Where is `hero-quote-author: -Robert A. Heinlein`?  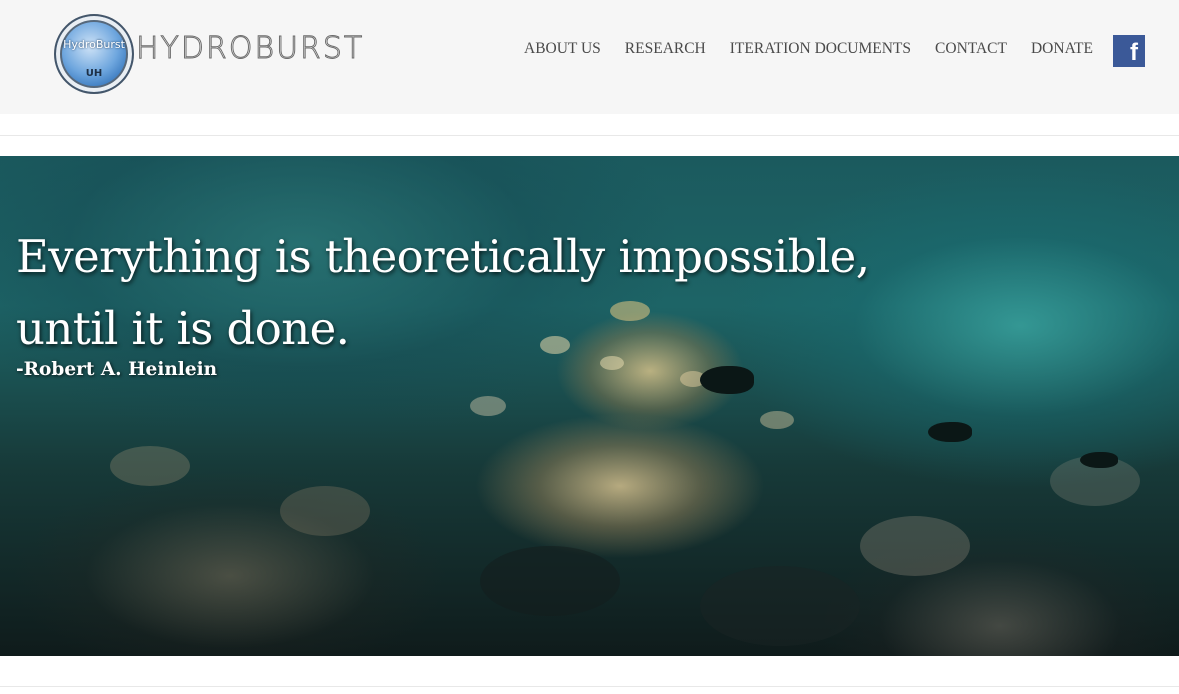
hero-quote-author: -Robert A. Heinlein is located at coordinates (117, 369).